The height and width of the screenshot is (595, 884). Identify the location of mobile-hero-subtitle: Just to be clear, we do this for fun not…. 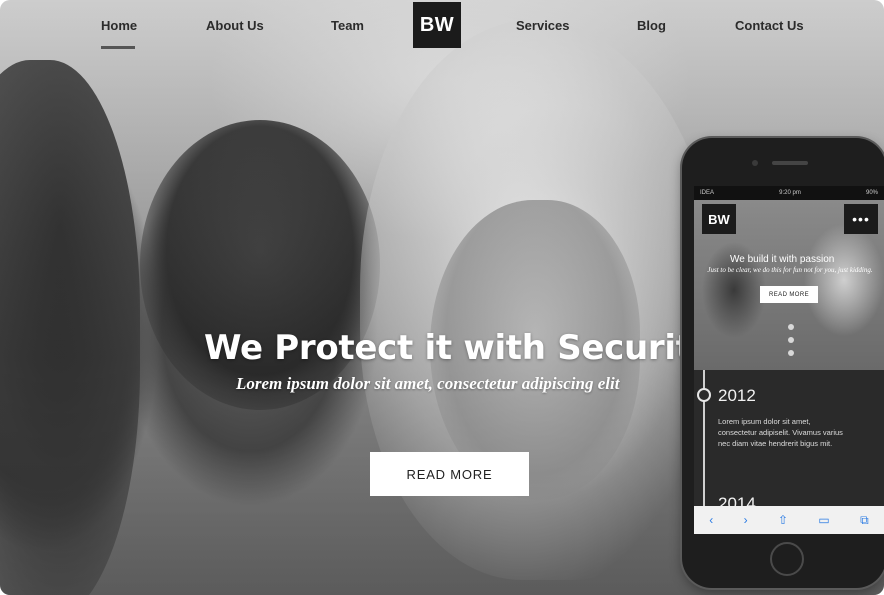
(790, 270).